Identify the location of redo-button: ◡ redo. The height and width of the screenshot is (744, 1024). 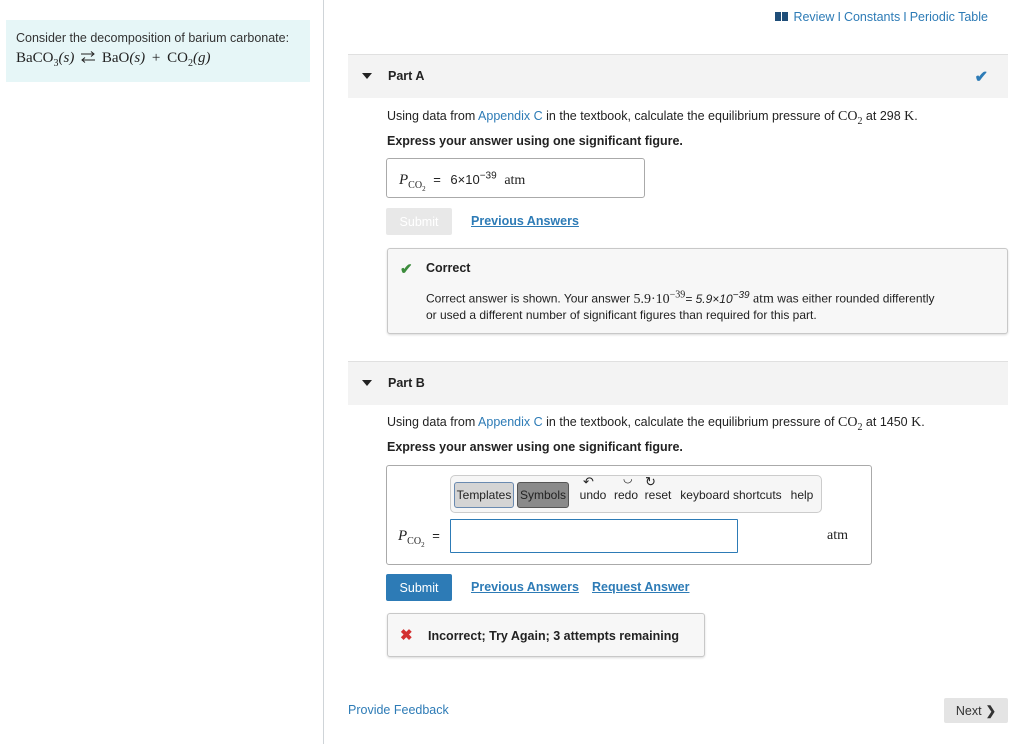
(626, 490).